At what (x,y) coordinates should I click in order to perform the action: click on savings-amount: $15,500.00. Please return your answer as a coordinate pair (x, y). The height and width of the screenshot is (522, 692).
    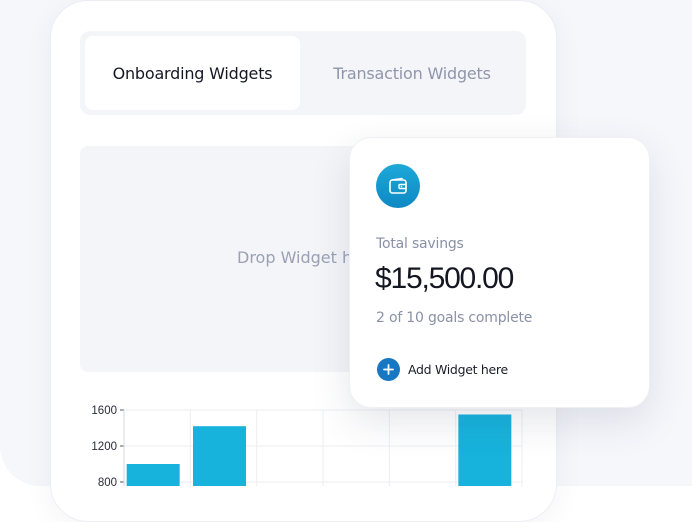
    Looking at the image, I should click on (444, 278).